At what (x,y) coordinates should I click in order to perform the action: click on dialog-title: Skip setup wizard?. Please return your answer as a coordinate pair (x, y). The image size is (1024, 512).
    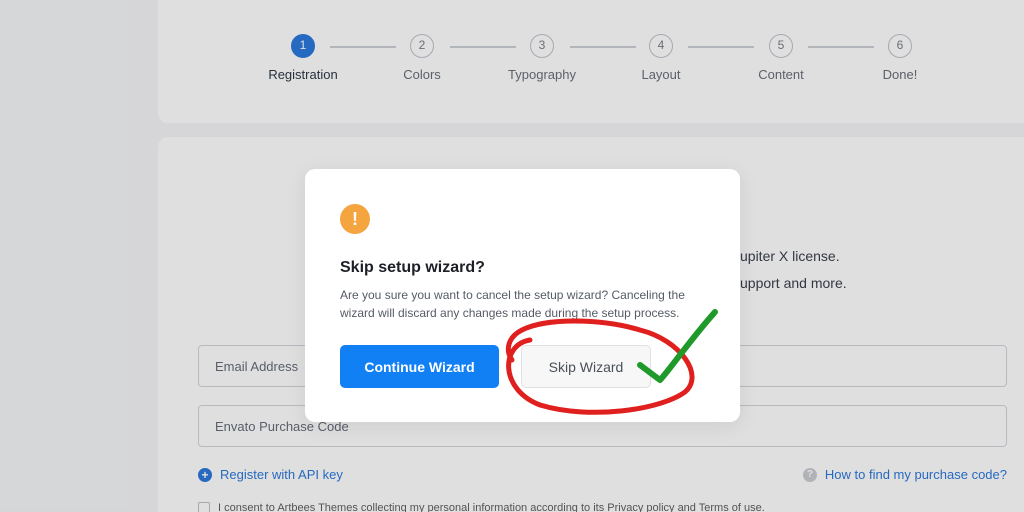
    Looking at the image, I should click on (412, 267).